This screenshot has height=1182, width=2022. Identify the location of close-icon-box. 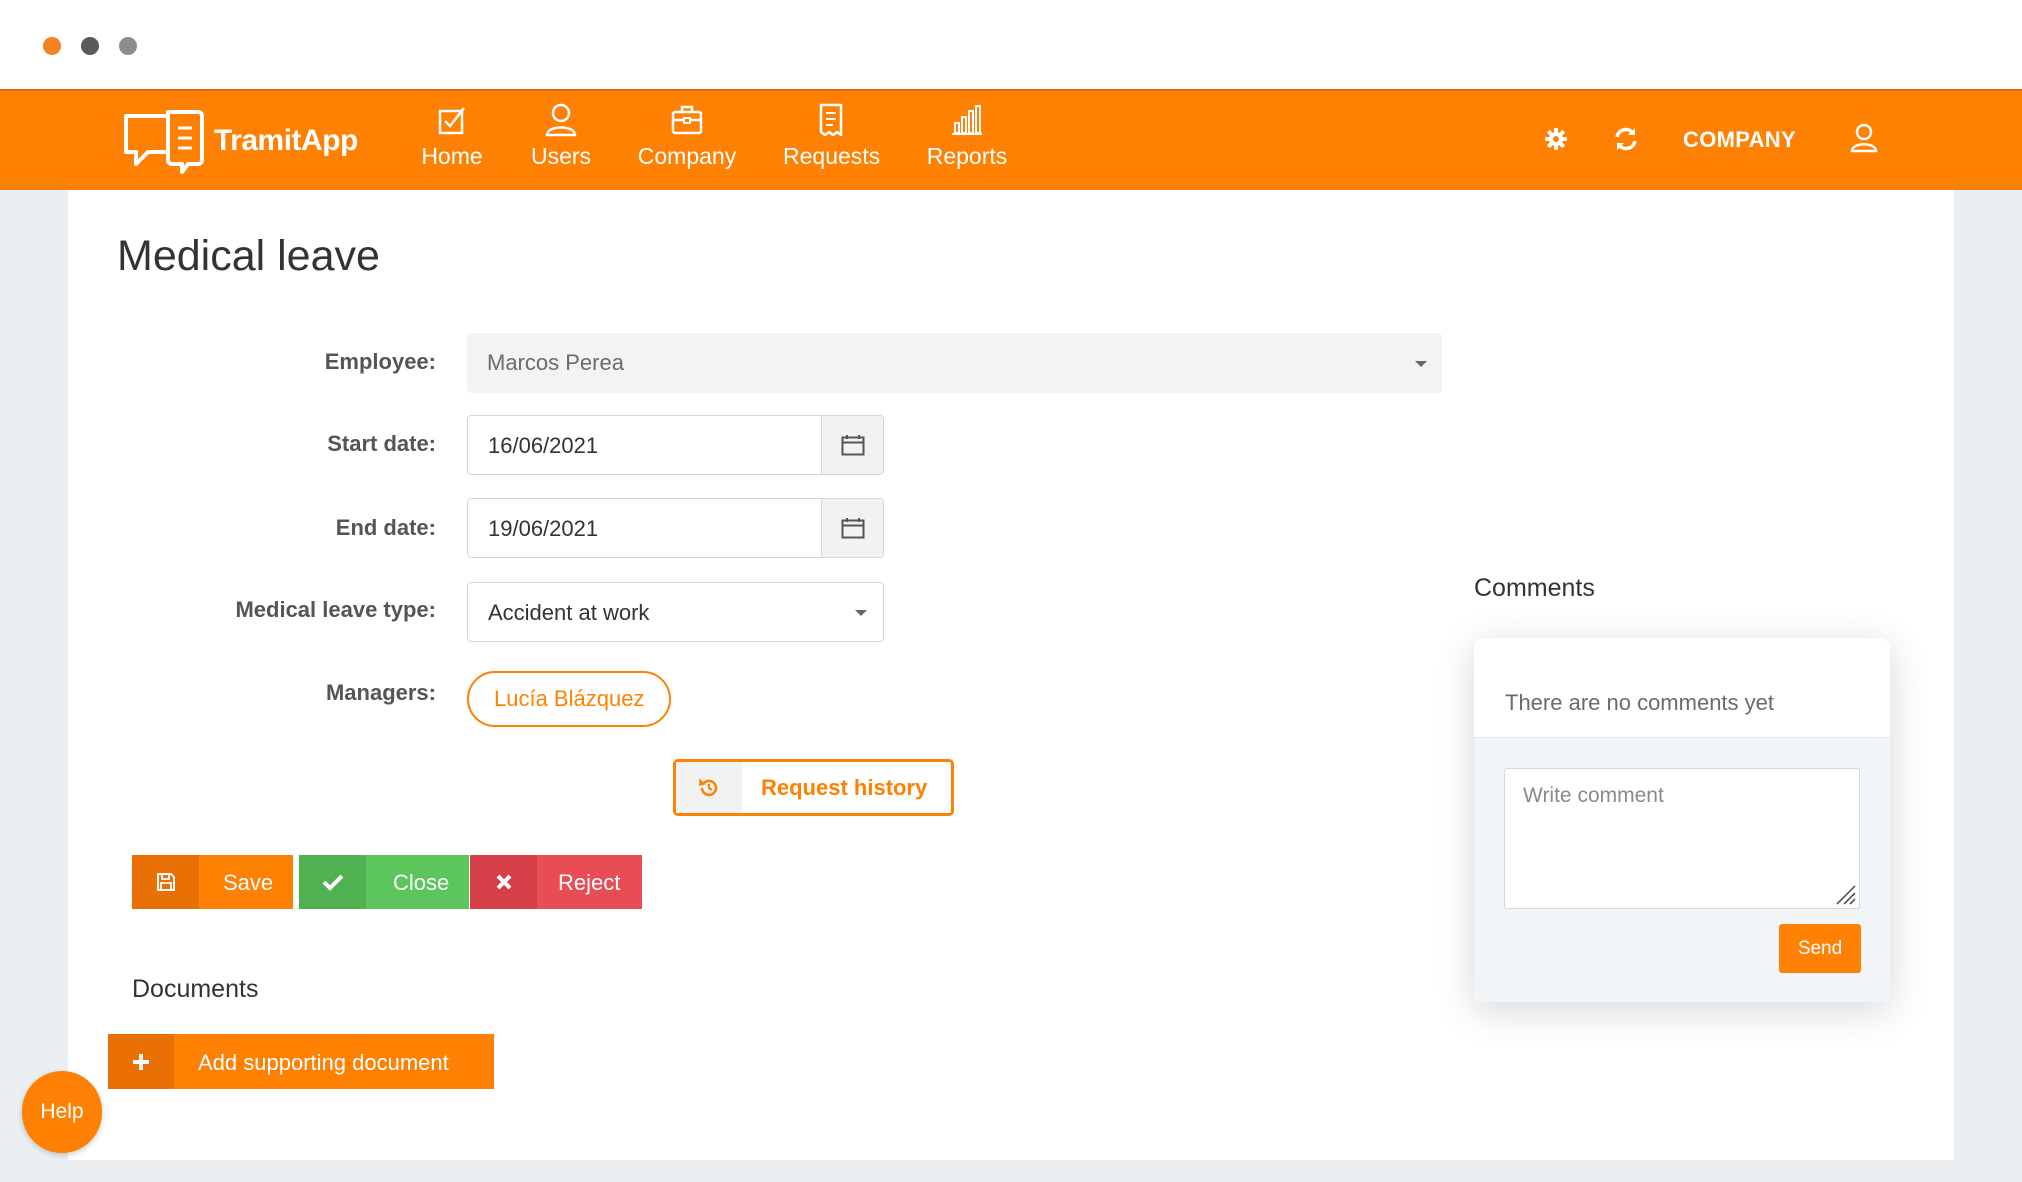
(332, 882).